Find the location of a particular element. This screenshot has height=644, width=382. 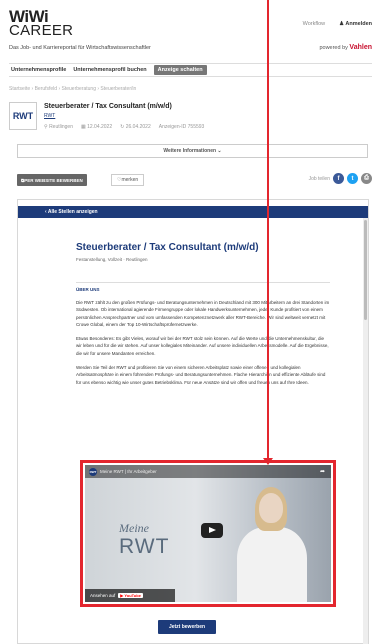

apply-now-button: Jetzt bewerben is located at coordinates (187, 627).